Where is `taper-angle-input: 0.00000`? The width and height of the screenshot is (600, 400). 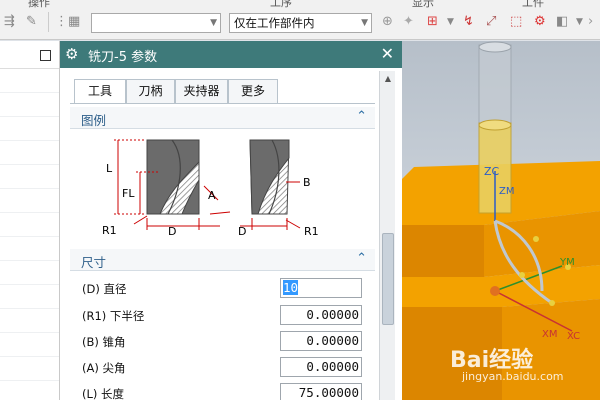
taper-angle-input: 0.00000 is located at coordinates (321, 341).